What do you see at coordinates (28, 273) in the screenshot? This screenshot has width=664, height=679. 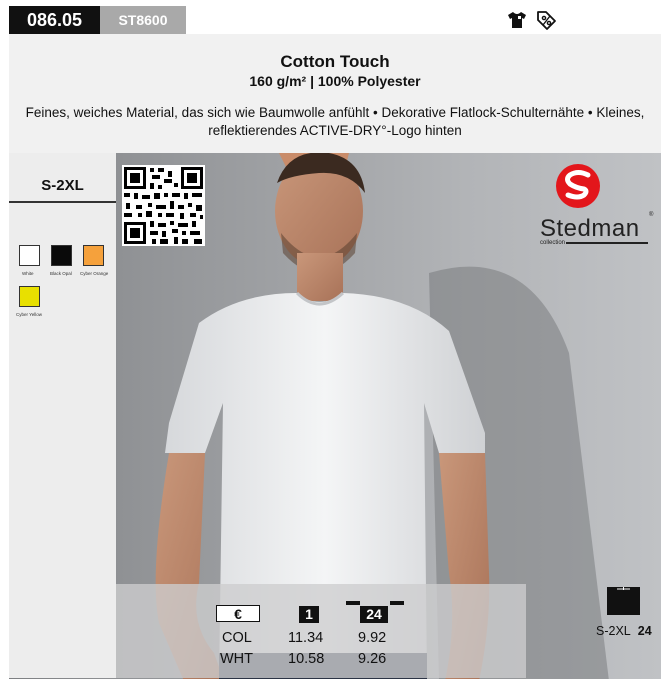 I see `color-name: White` at bounding box center [28, 273].